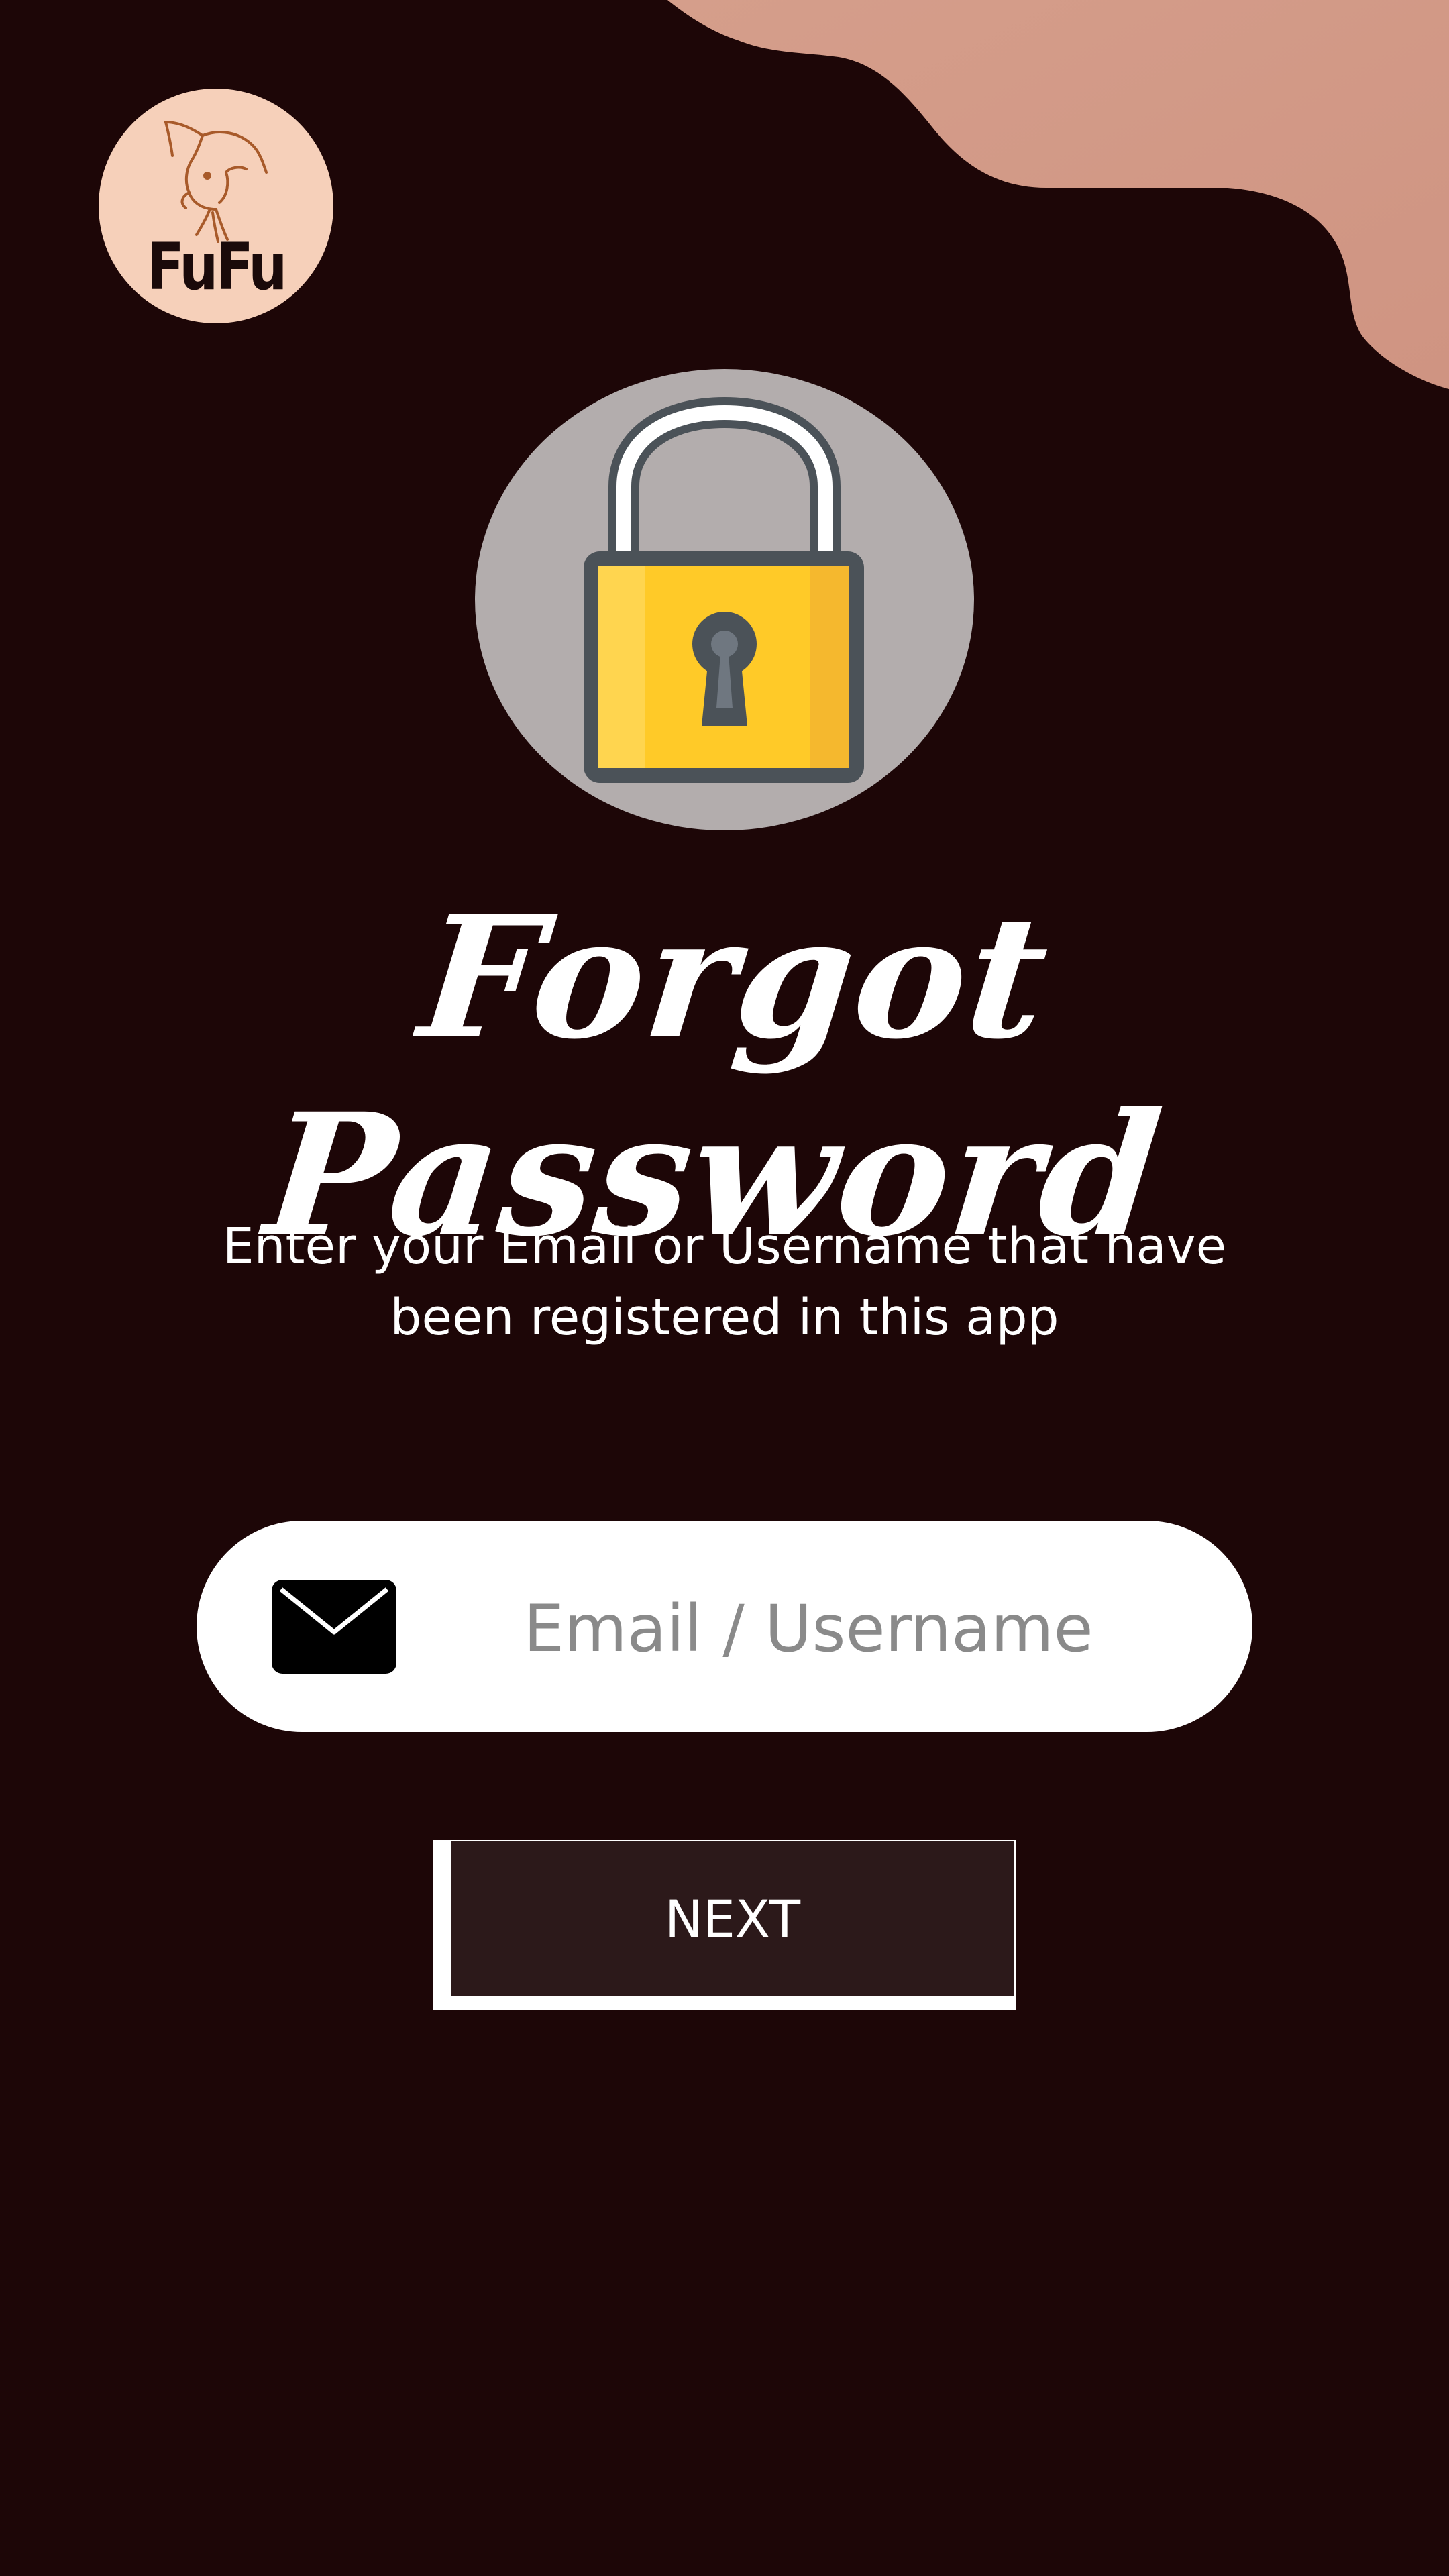 The width and height of the screenshot is (1449, 2576). Describe the element at coordinates (217, 267) in the screenshot. I see `logo-text: FuFu` at that location.